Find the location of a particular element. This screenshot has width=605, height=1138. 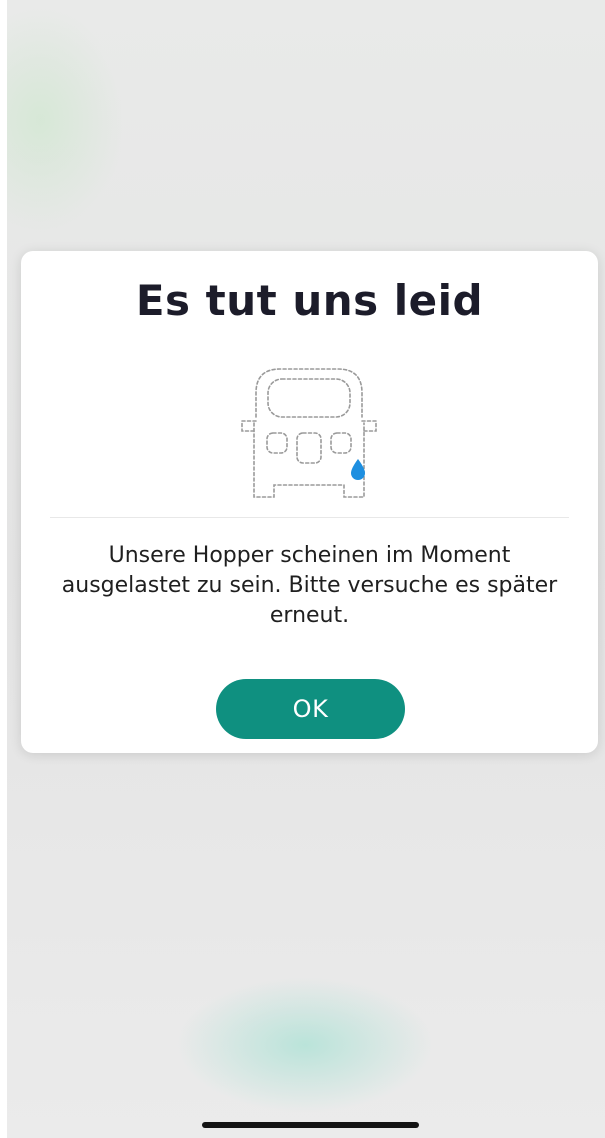

home-indicator is located at coordinates (310, 1125).